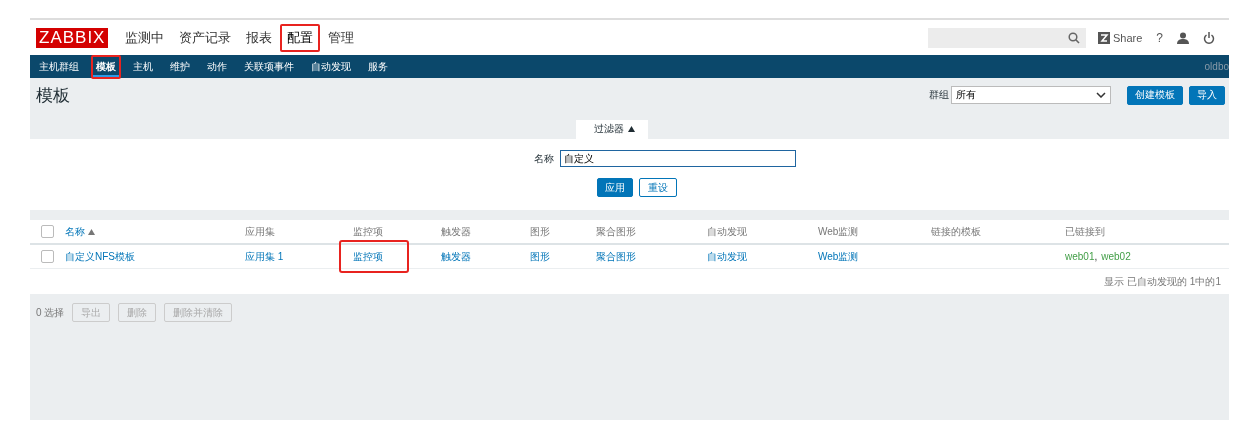 The image size is (1259, 436). I want to click on sub-menu-item: 动作, so click(217, 66).